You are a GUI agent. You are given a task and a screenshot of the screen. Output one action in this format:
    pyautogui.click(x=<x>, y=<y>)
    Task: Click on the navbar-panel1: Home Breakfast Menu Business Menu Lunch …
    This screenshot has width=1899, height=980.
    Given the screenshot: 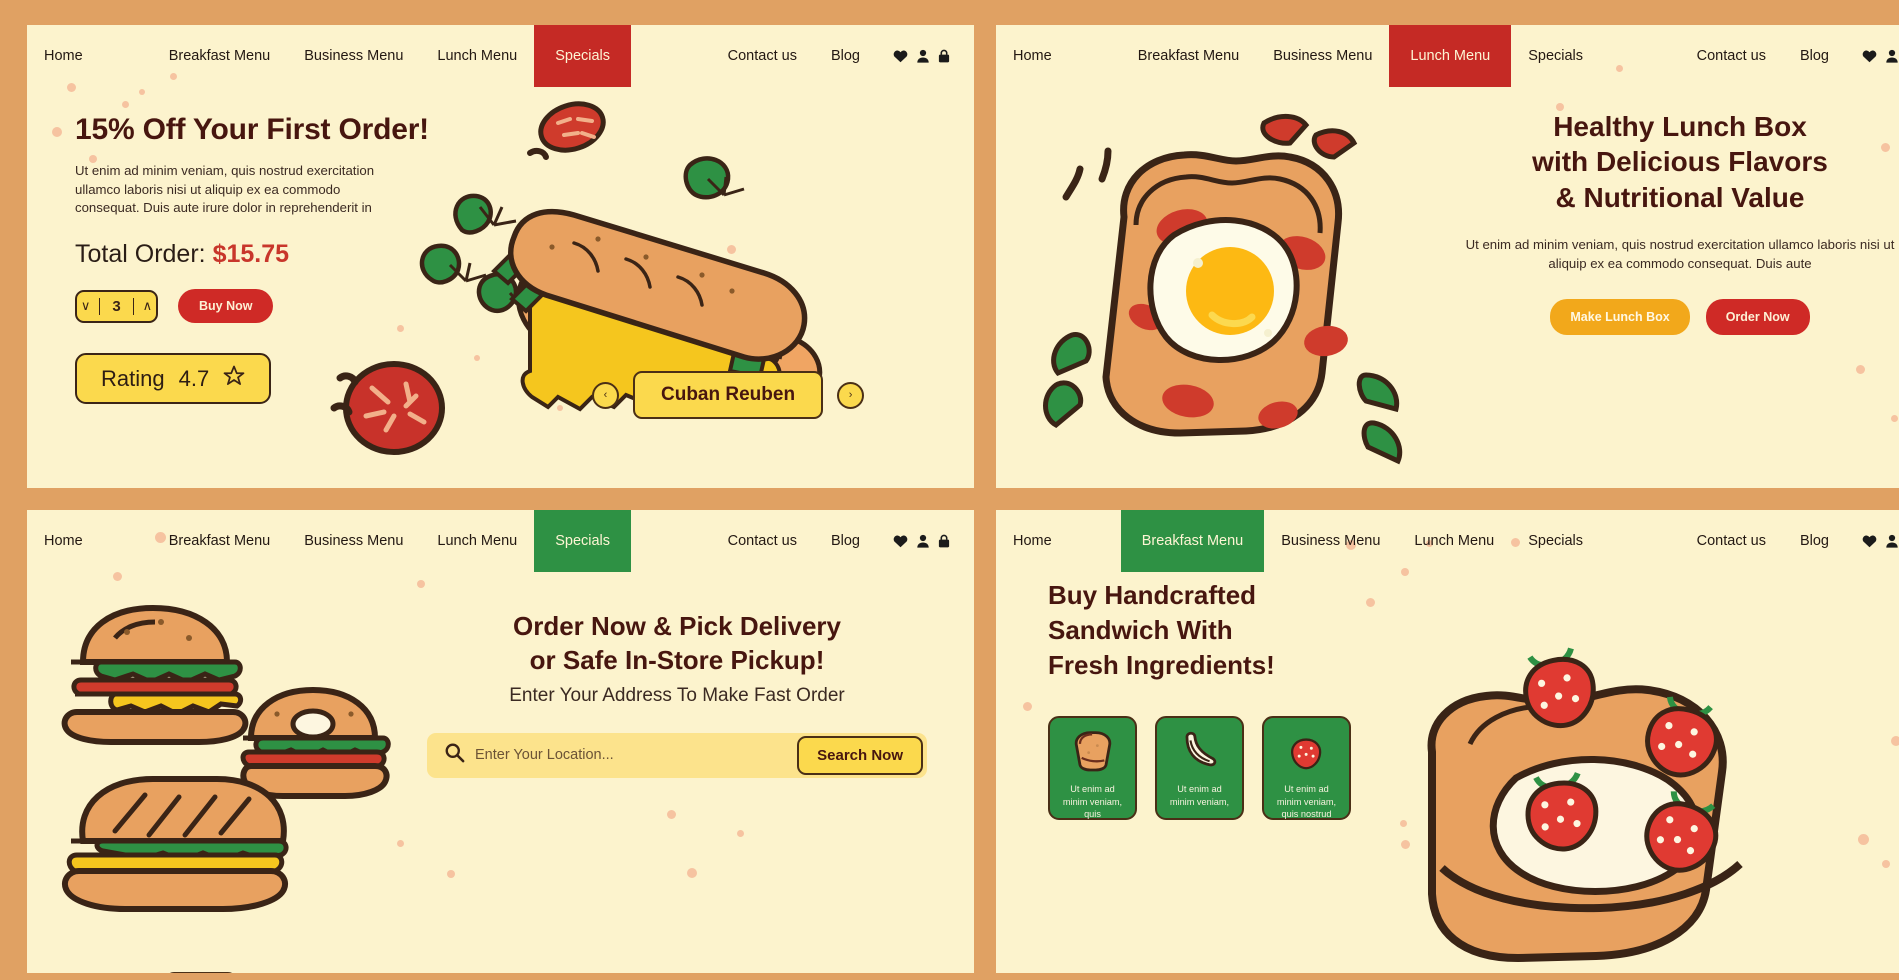 What is the action you would take?
    pyautogui.click(x=500, y=56)
    